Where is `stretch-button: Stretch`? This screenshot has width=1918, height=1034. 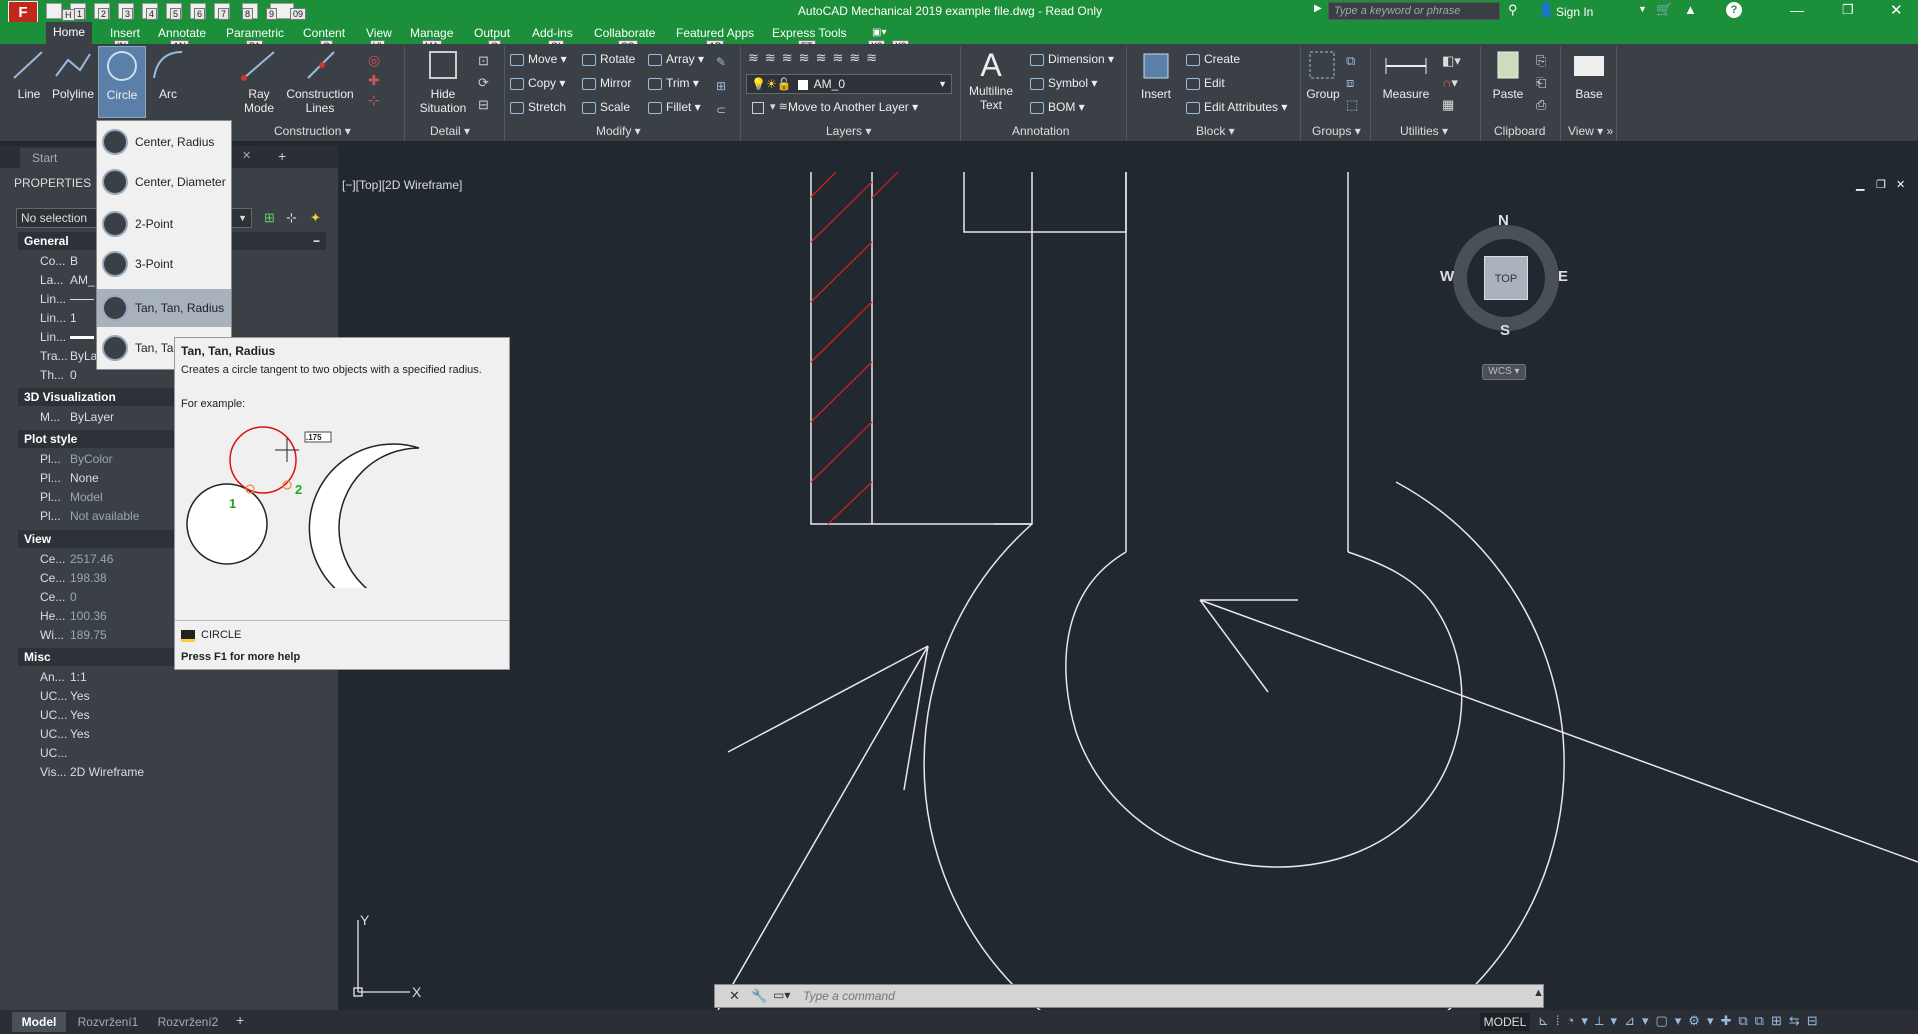 stretch-button: Stretch is located at coordinates (538, 107).